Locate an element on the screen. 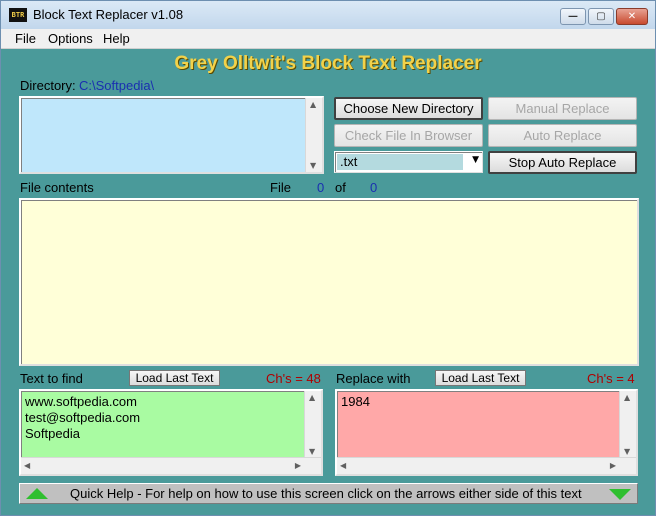  replace-vertical-scrollbar: ▲ ▼ is located at coordinates (627, 424).